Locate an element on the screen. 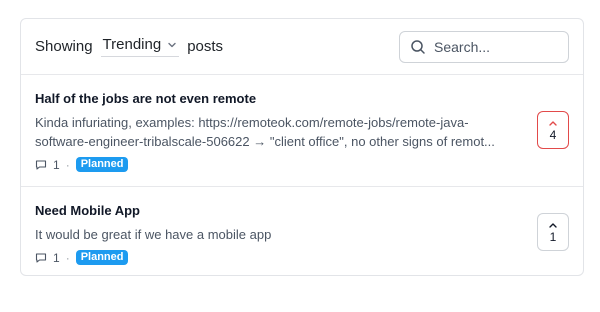 This screenshot has width=600, height=312. sort-selected-value: Trending is located at coordinates (132, 44).